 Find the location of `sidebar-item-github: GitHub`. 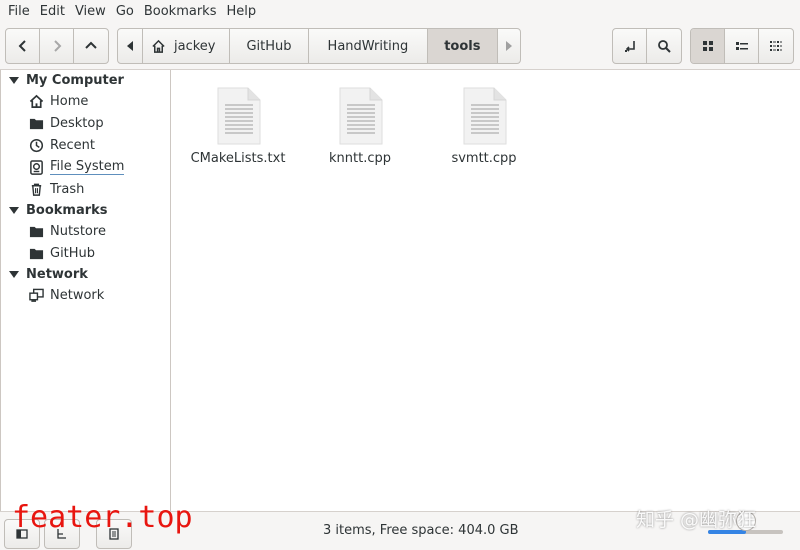

sidebar-item-github: GitHub is located at coordinates (62, 253).